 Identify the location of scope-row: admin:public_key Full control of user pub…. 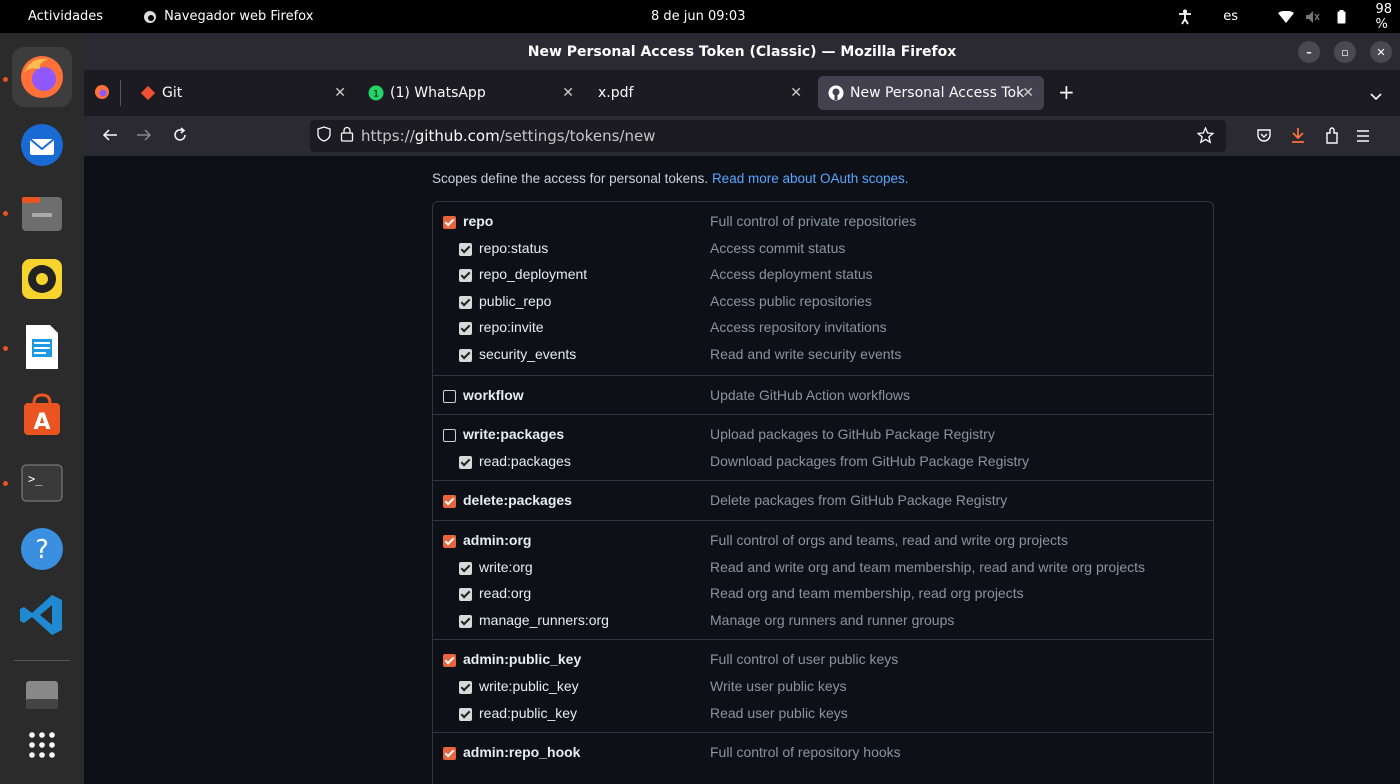
(823, 660).